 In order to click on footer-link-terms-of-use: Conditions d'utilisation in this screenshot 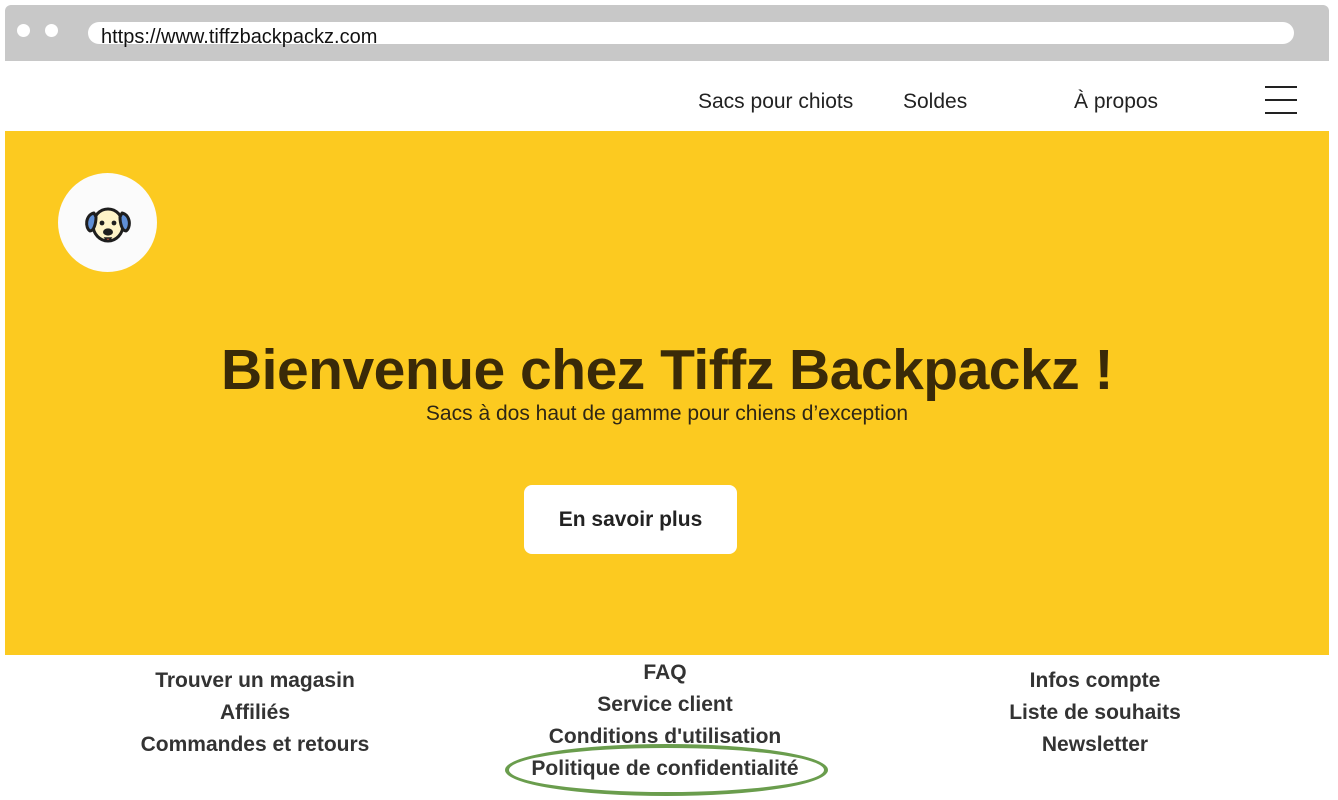, I will do `click(665, 737)`.